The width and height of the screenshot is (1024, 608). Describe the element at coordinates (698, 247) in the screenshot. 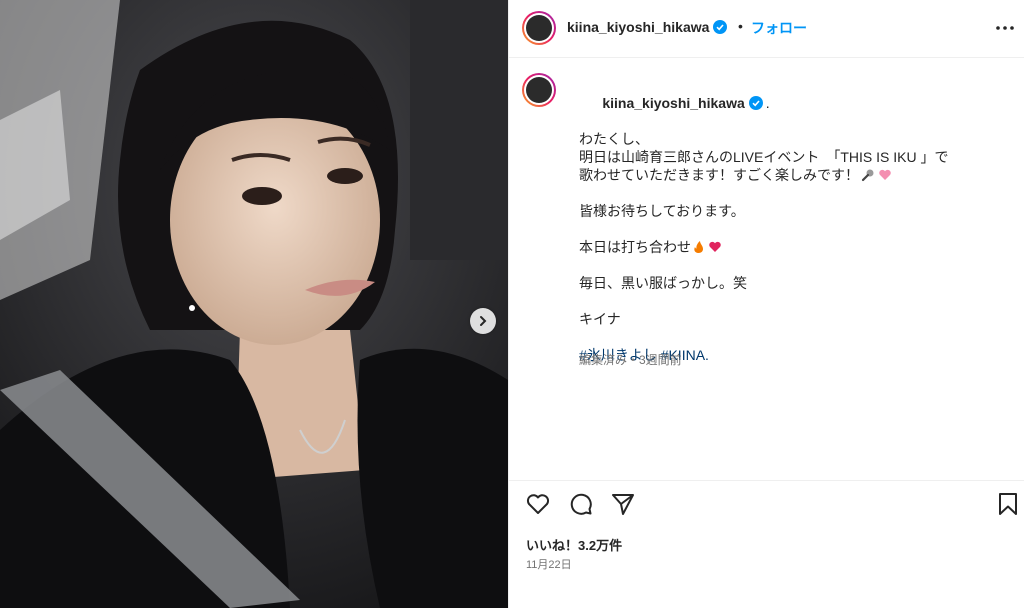

I see `fire-icon` at that location.